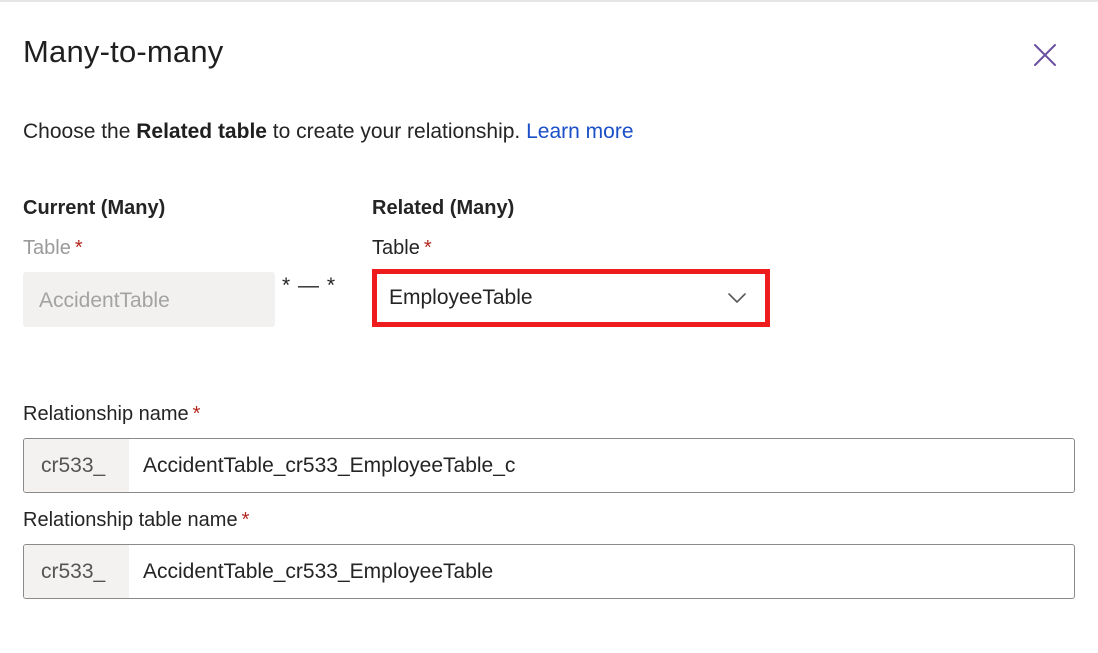 The height and width of the screenshot is (653, 1098). I want to click on related-table-value: EmployeeTable, so click(461, 297).